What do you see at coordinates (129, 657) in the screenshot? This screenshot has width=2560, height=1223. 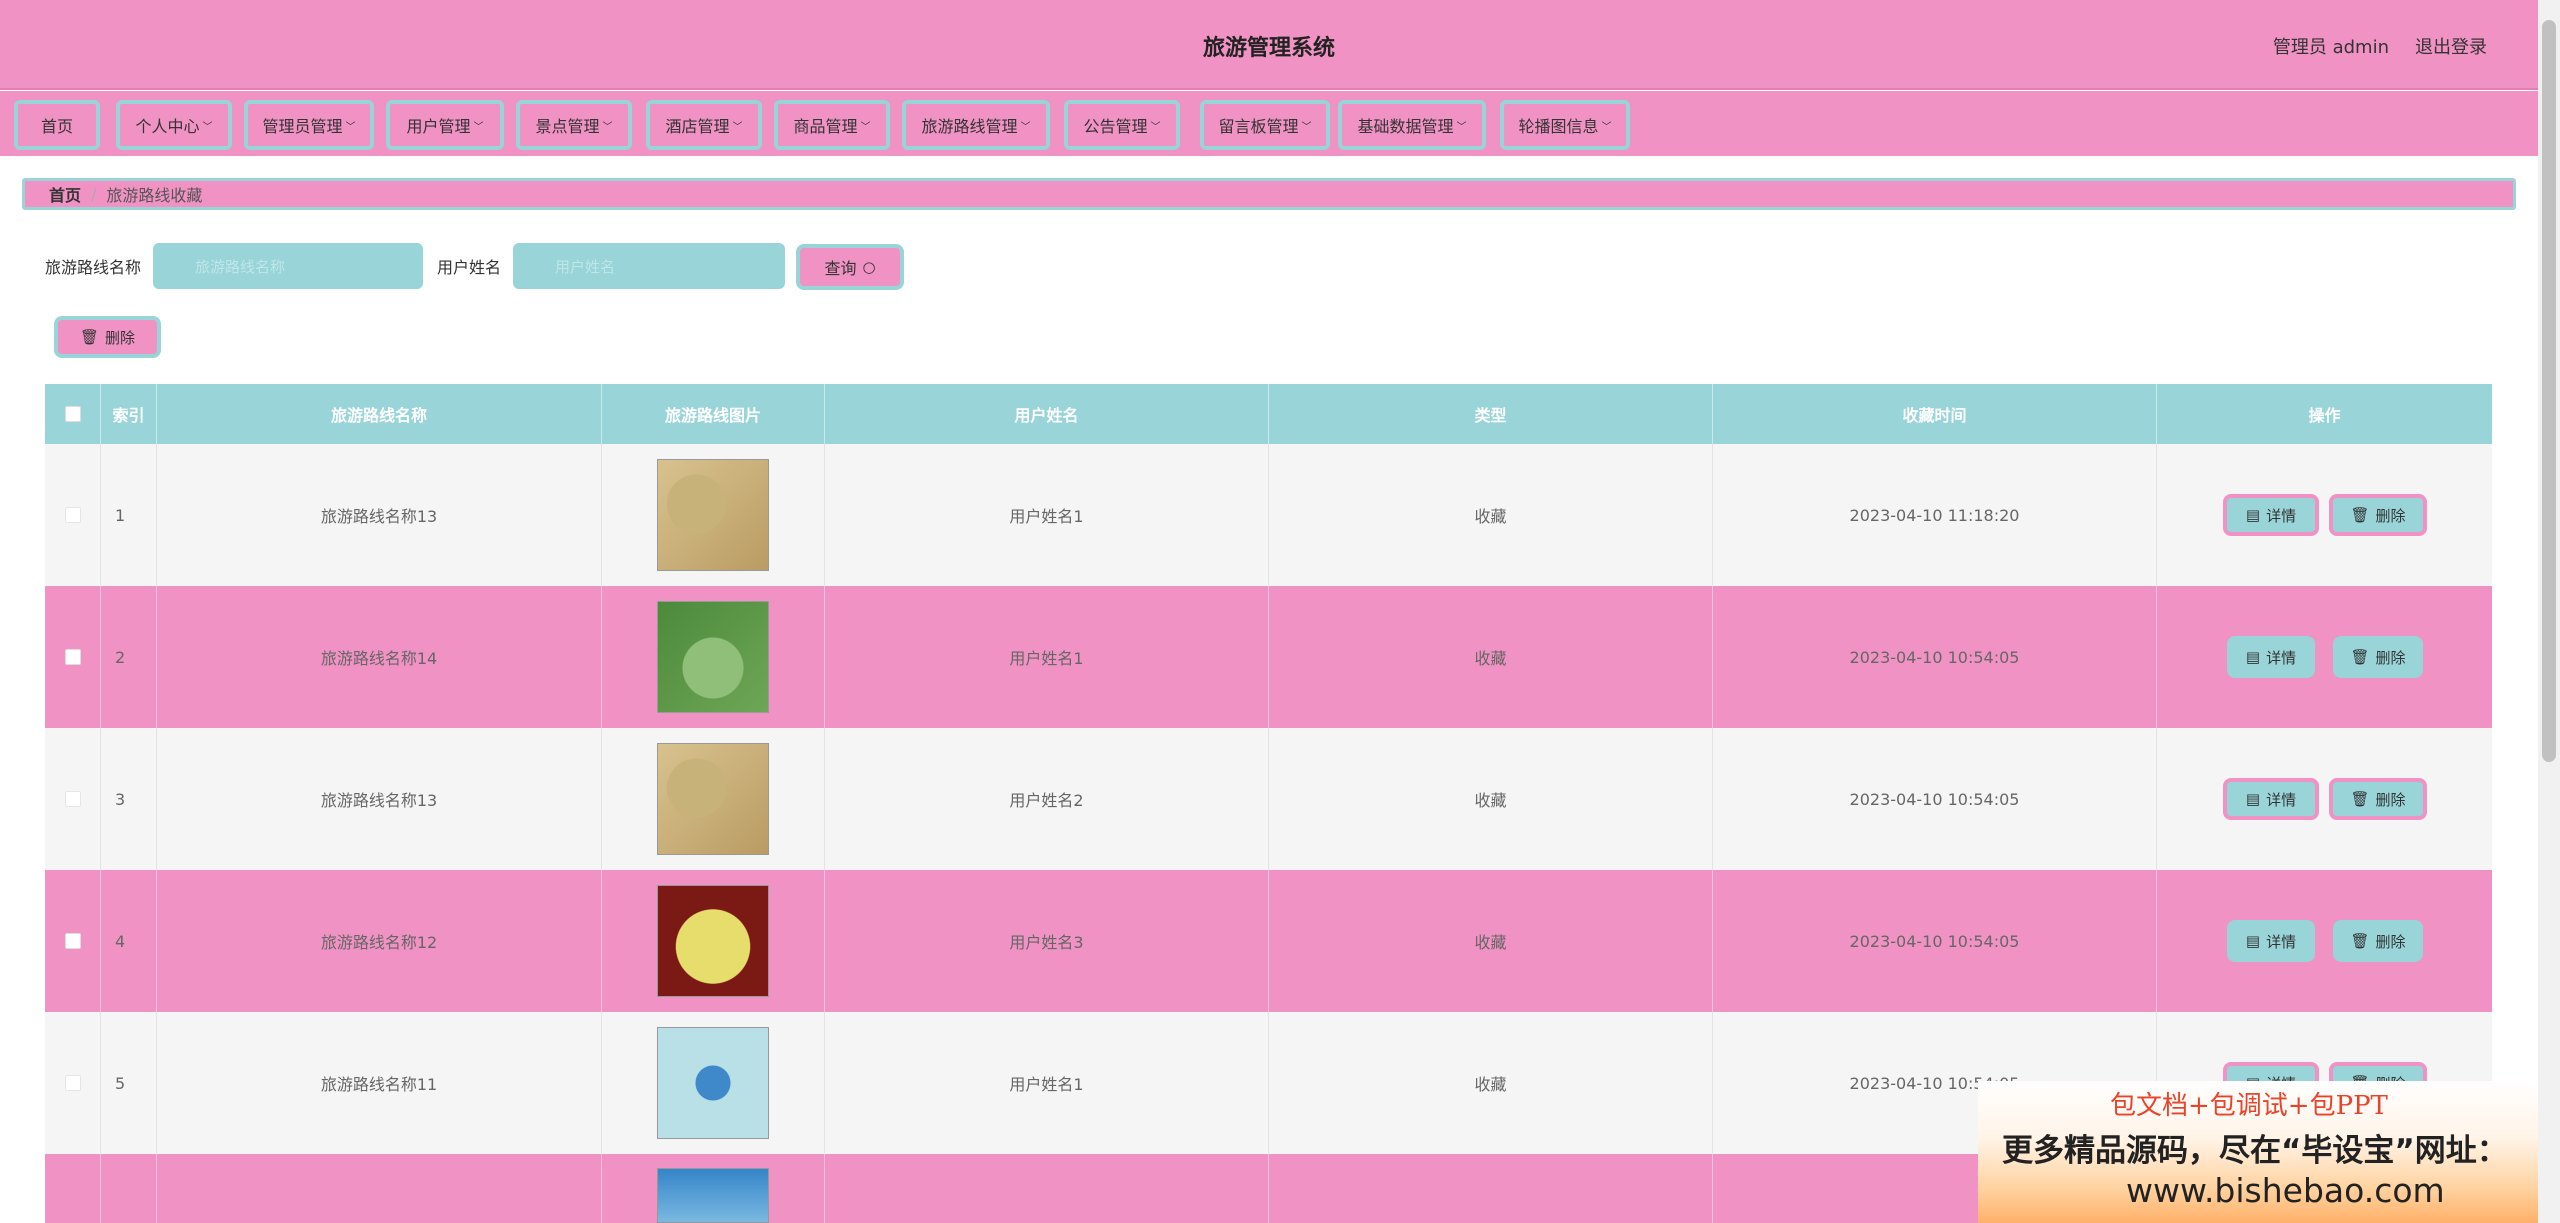 I see `row-index: 2` at bounding box center [129, 657].